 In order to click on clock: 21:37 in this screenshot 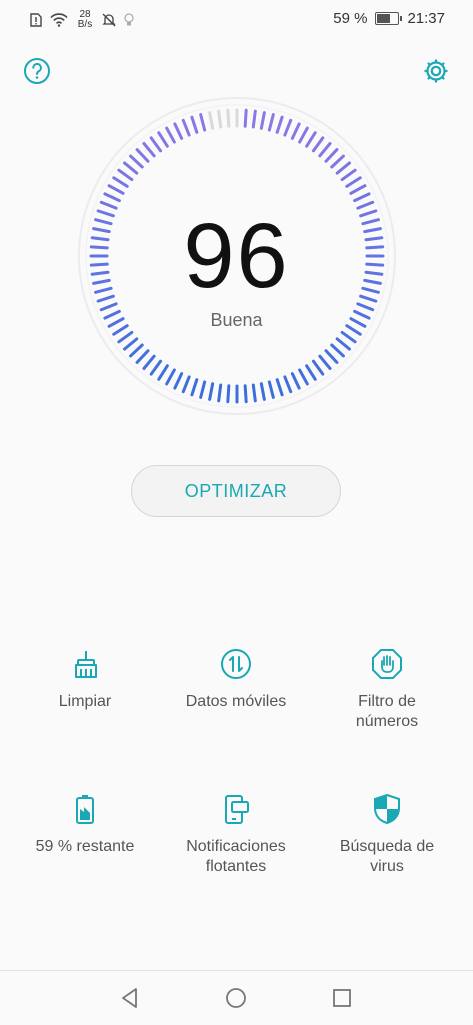, I will do `click(426, 18)`.